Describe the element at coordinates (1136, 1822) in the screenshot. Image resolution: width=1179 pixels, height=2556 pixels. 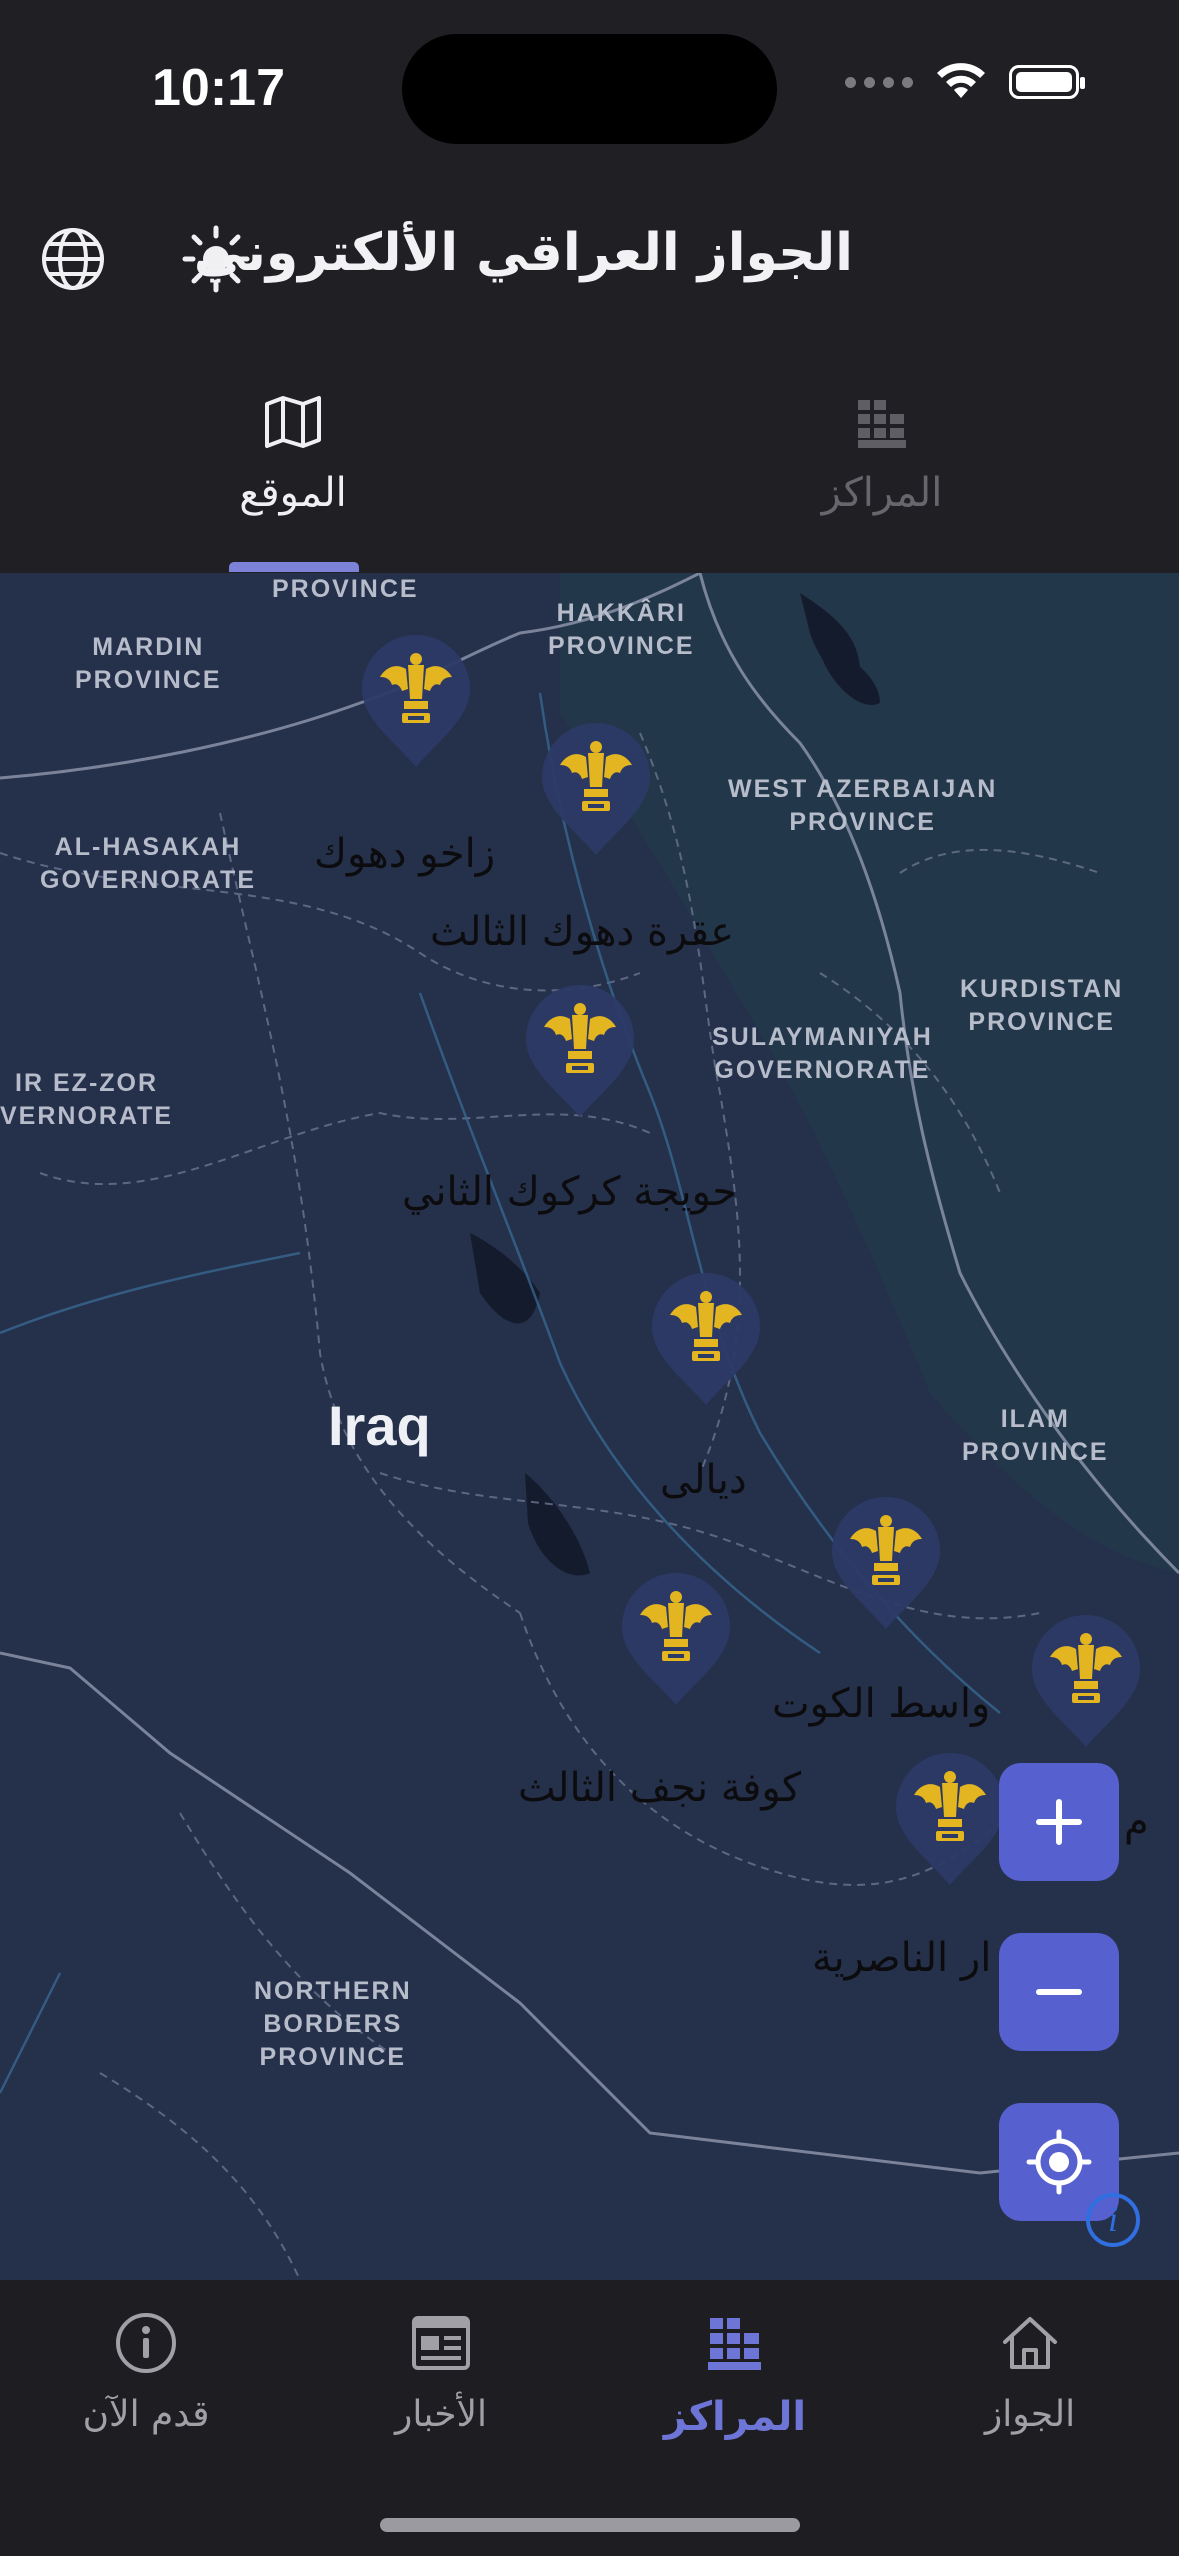
I see `center-label: م` at that location.